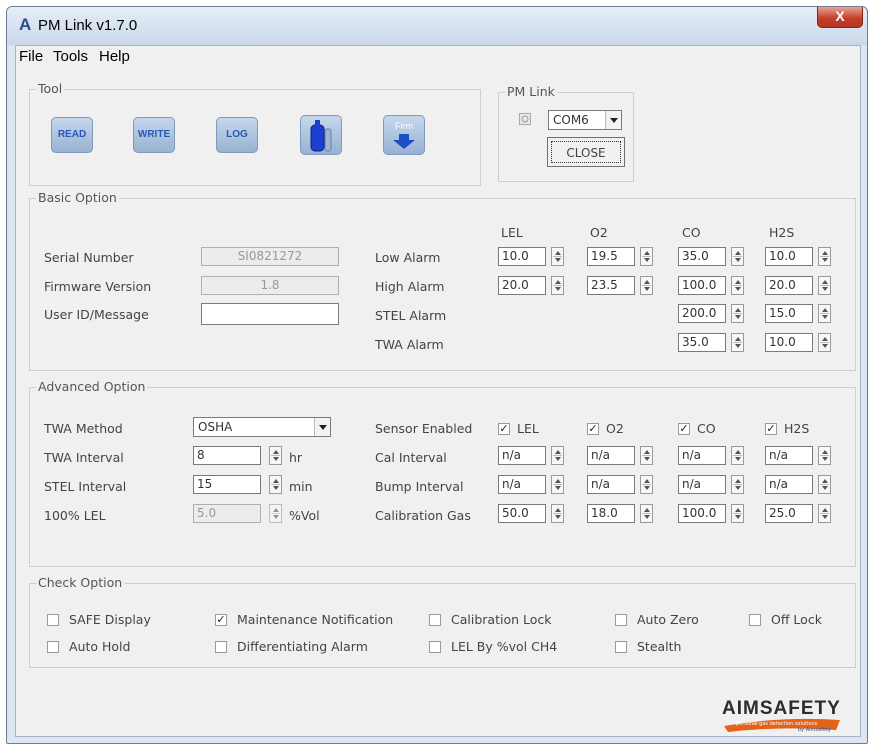 This screenshot has width=873, height=746. I want to click on stel-alarm-co: 200.0, so click(702, 313).